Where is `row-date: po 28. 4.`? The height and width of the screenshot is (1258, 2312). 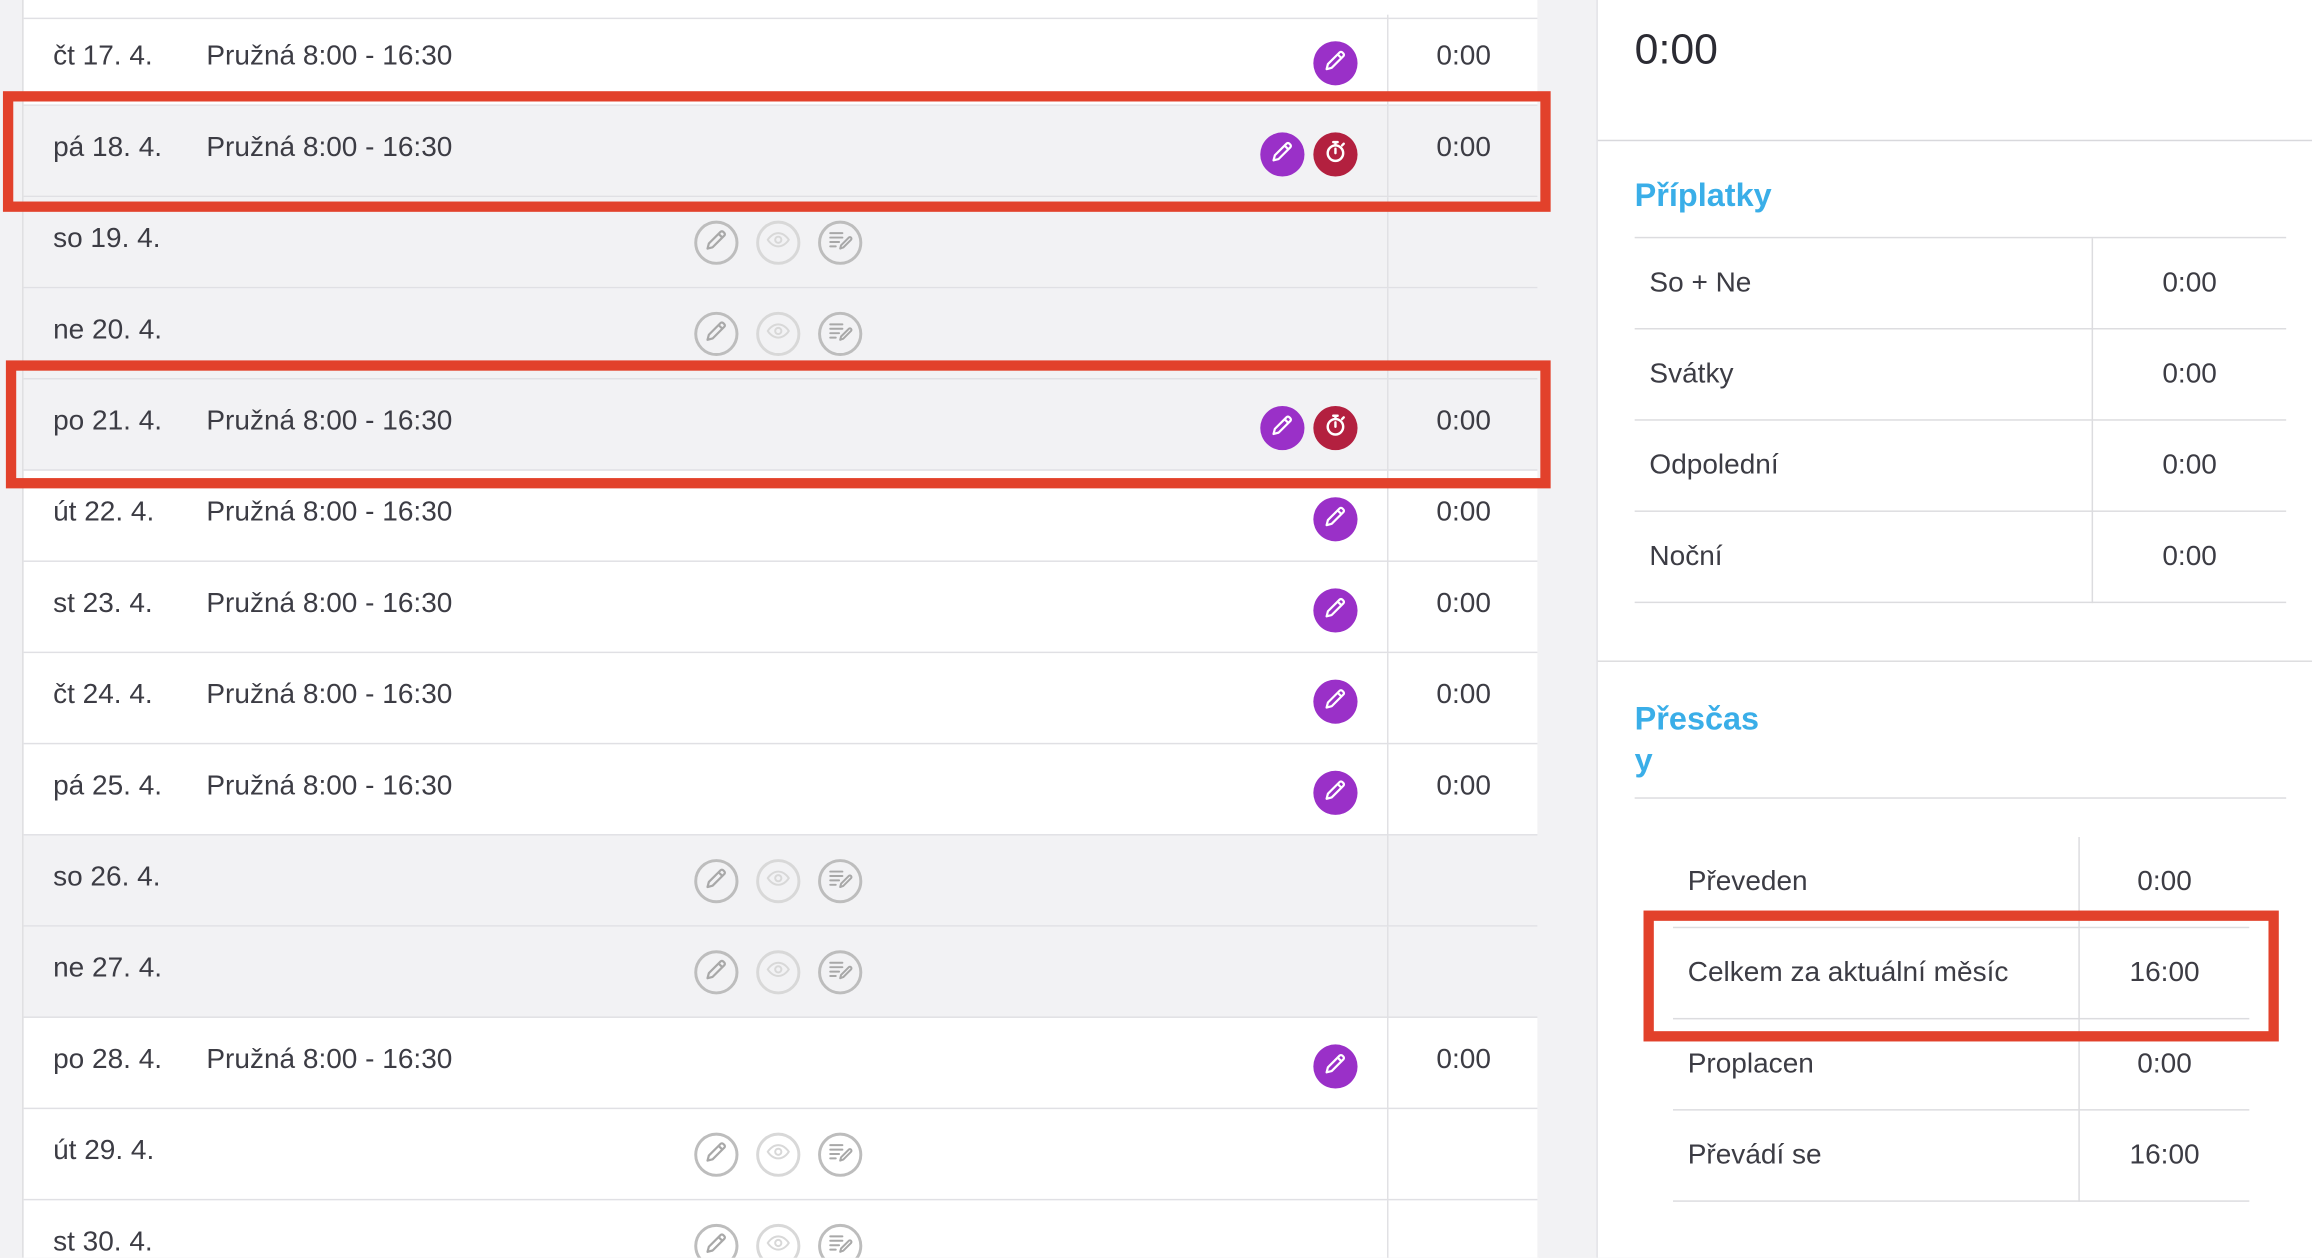 row-date: po 28. 4. is located at coordinates (108, 1060).